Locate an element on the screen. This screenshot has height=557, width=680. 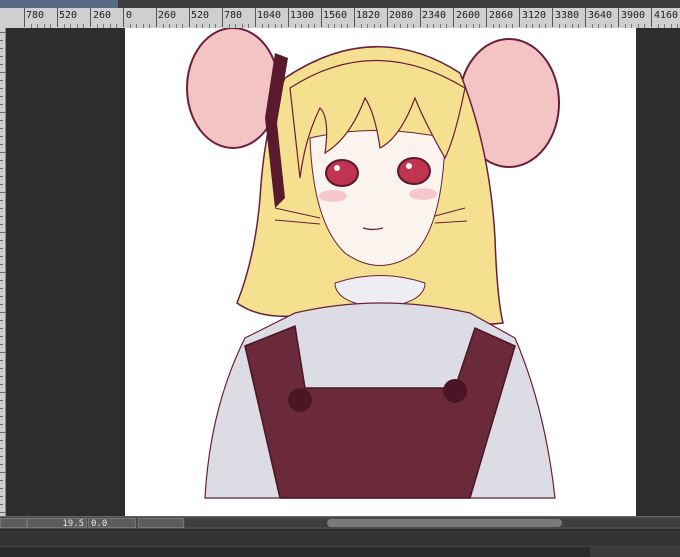
ruler-label: 1300 is located at coordinates (302, 15).